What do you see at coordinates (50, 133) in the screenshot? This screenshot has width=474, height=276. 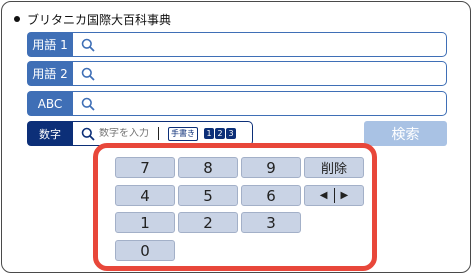 I see `numeric-label: 数字` at bounding box center [50, 133].